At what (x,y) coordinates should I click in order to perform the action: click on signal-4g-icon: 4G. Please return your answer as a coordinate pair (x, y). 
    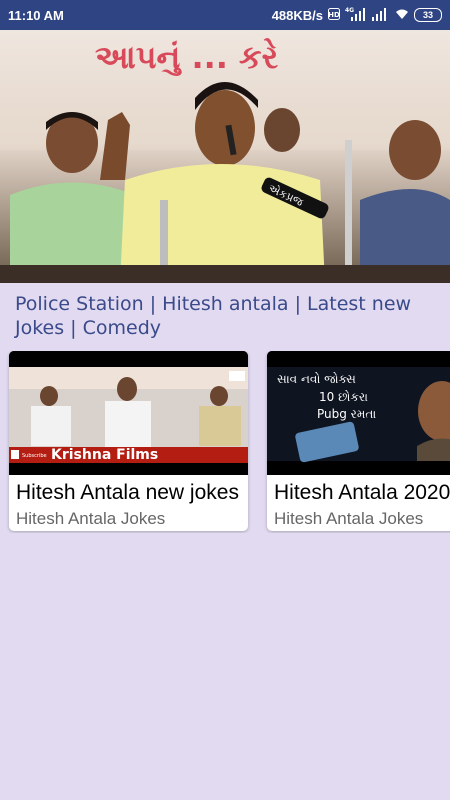
    Looking at the image, I should click on (356, 15).